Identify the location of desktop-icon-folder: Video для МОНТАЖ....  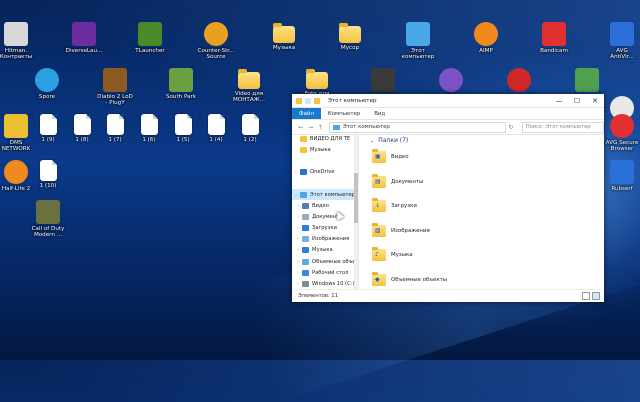
(249, 86).